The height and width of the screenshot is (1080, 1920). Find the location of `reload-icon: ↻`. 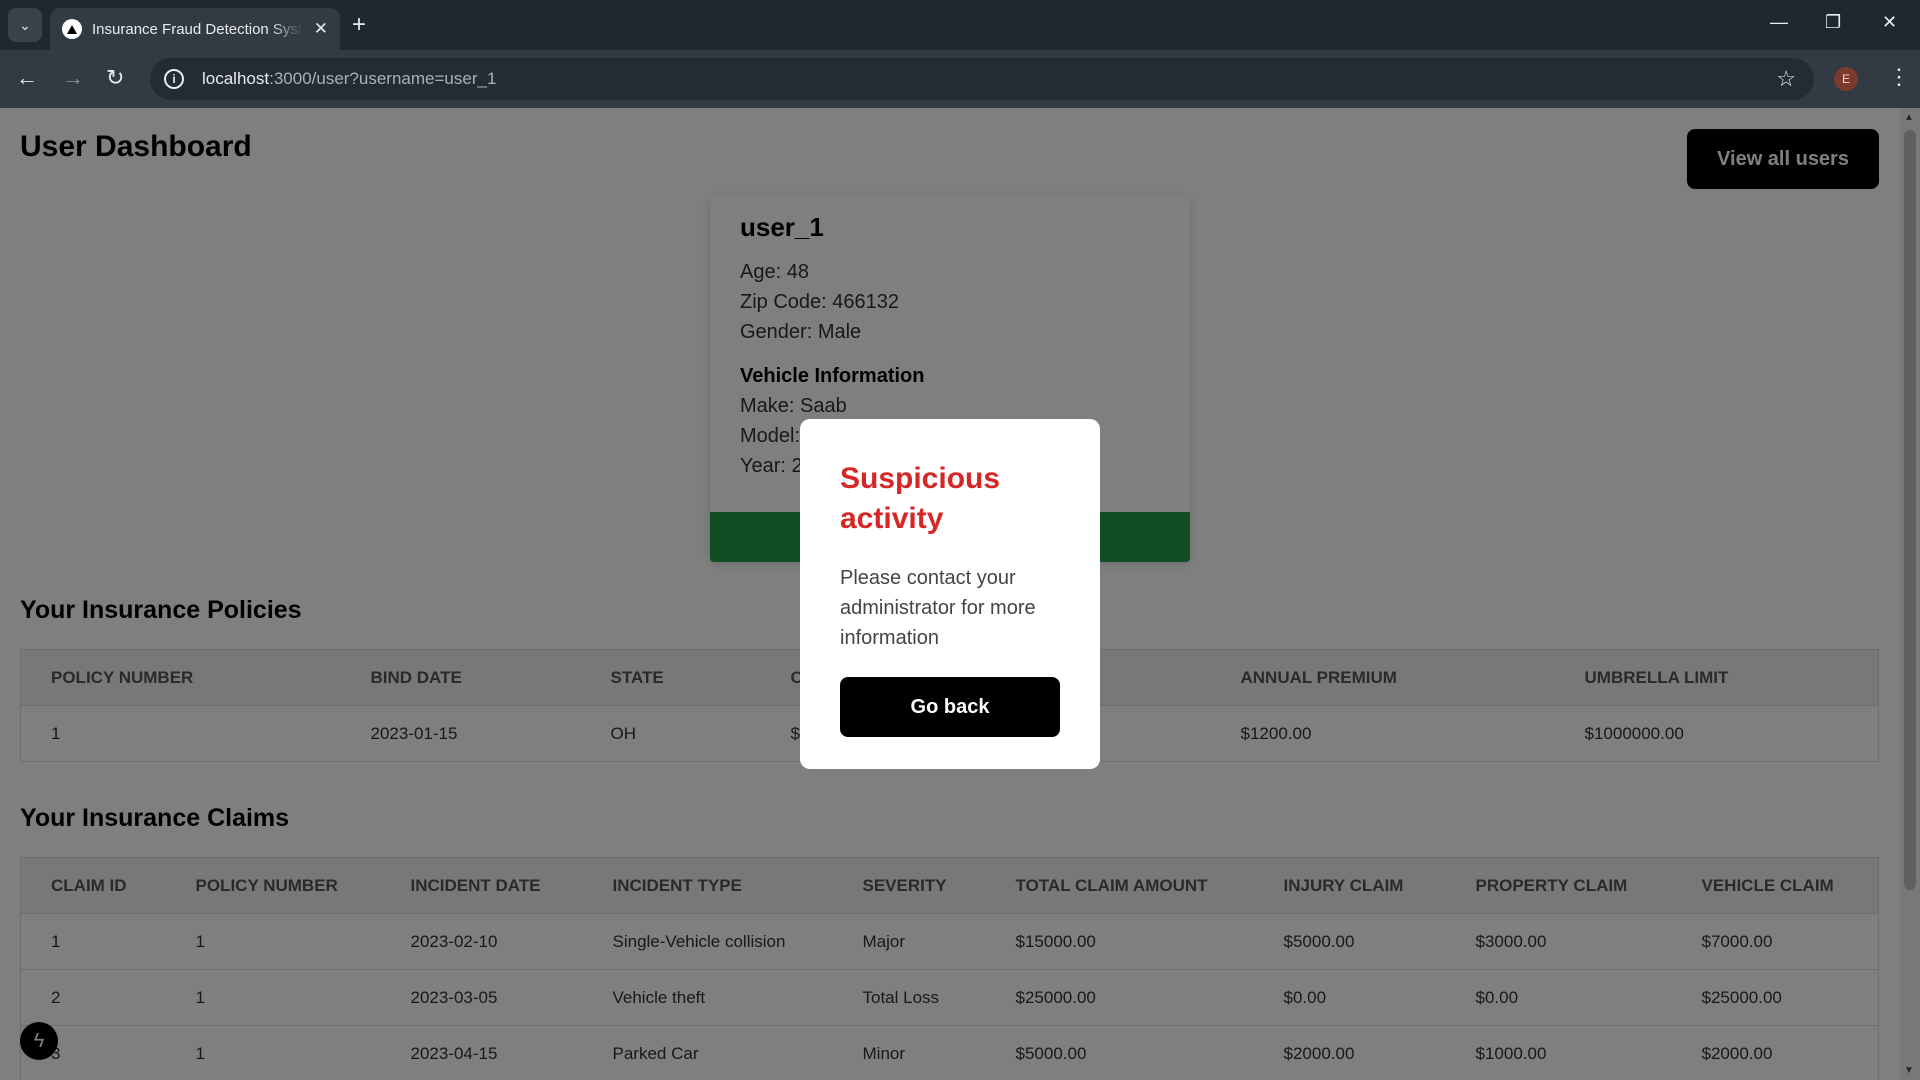

reload-icon: ↻ is located at coordinates (115, 78).